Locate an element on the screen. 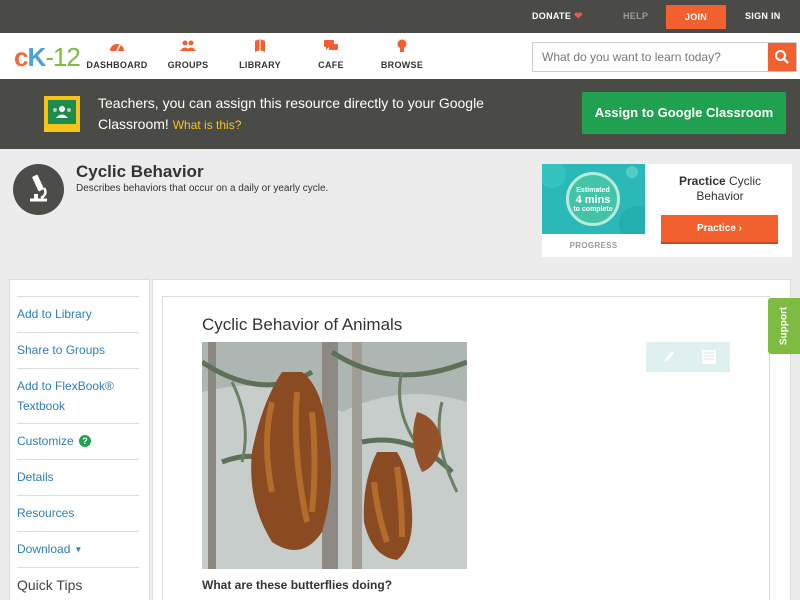 Image resolution: width=800 pixels, height=600 pixels. customize-link: Customize ? is located at coordinates (78, 437).